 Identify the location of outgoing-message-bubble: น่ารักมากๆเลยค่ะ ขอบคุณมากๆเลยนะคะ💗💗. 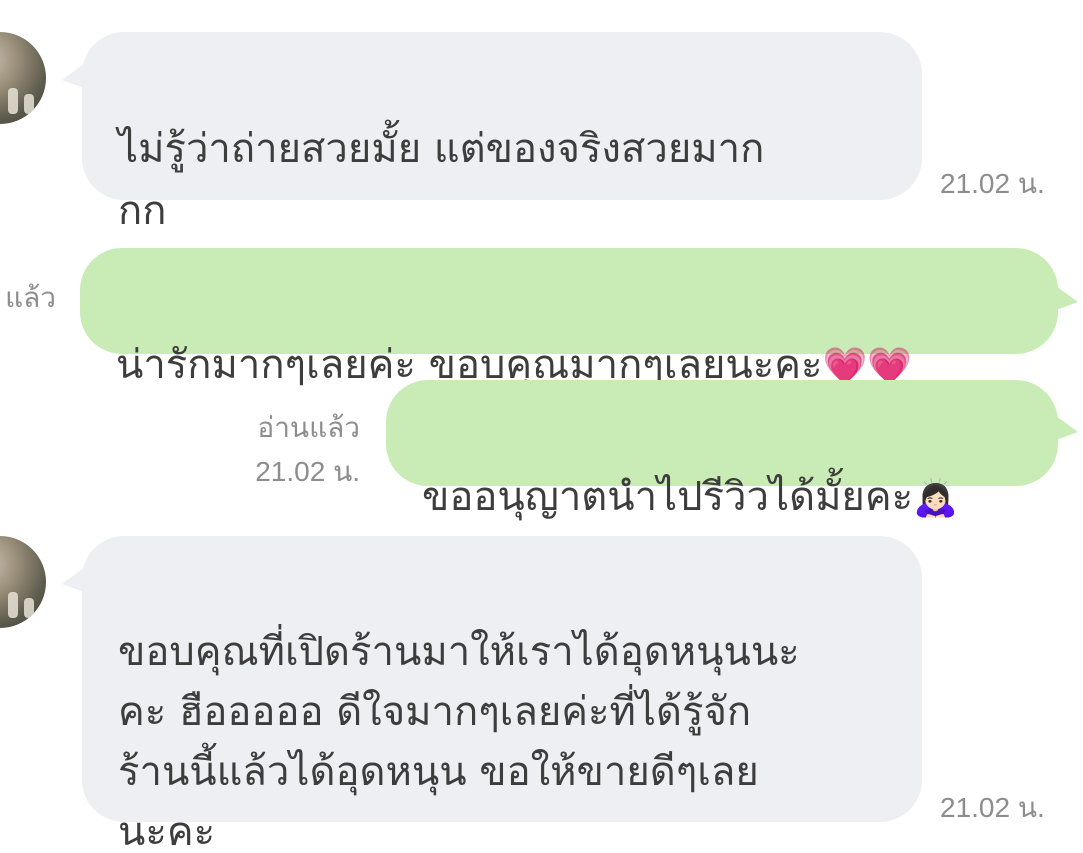
(569, 318).